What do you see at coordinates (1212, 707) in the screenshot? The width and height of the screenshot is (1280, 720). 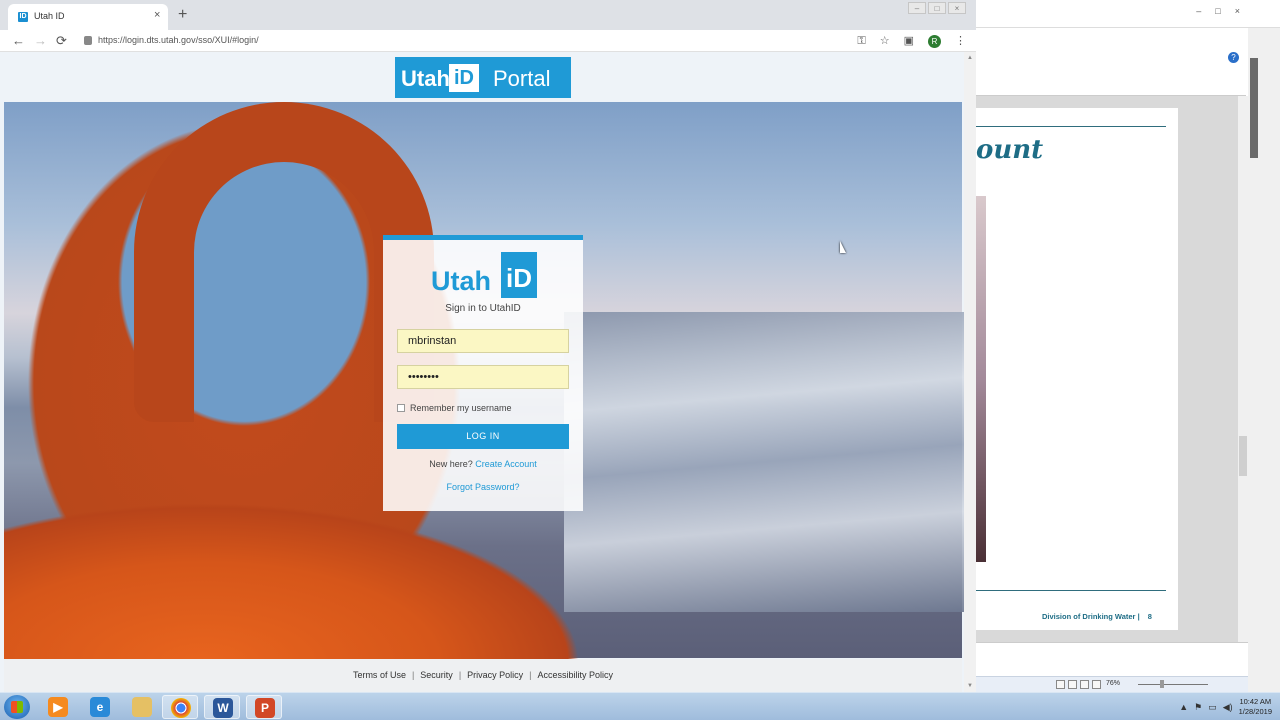 I see `network-icon: ▭` at bounding box center [1212, 707].